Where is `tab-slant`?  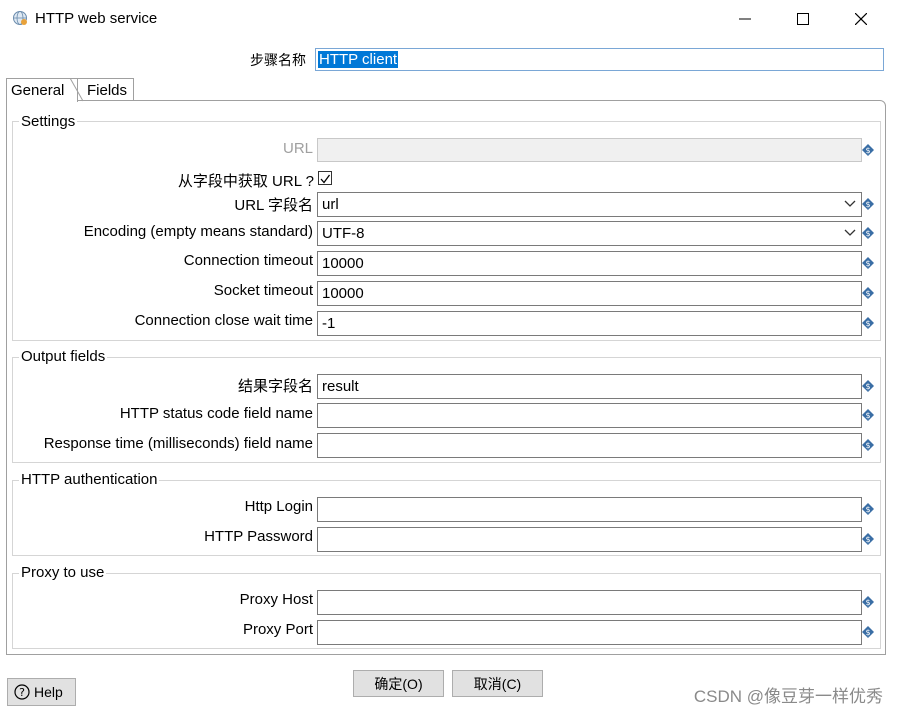 tab-slant is located at coordinates (77, 90).